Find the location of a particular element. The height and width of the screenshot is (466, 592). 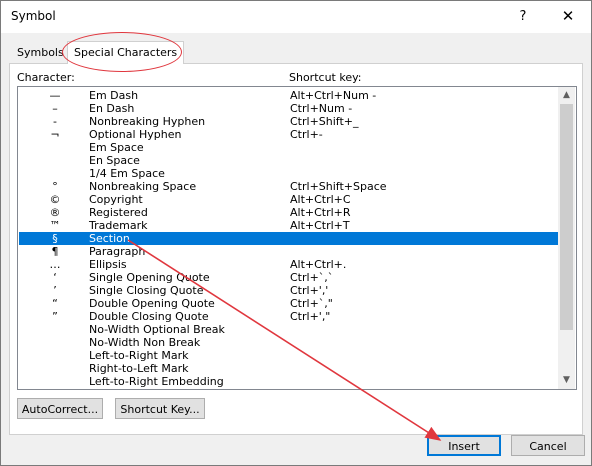

shortcut-key: Alt+Ctrl+. is located at coordinates (318, 264).